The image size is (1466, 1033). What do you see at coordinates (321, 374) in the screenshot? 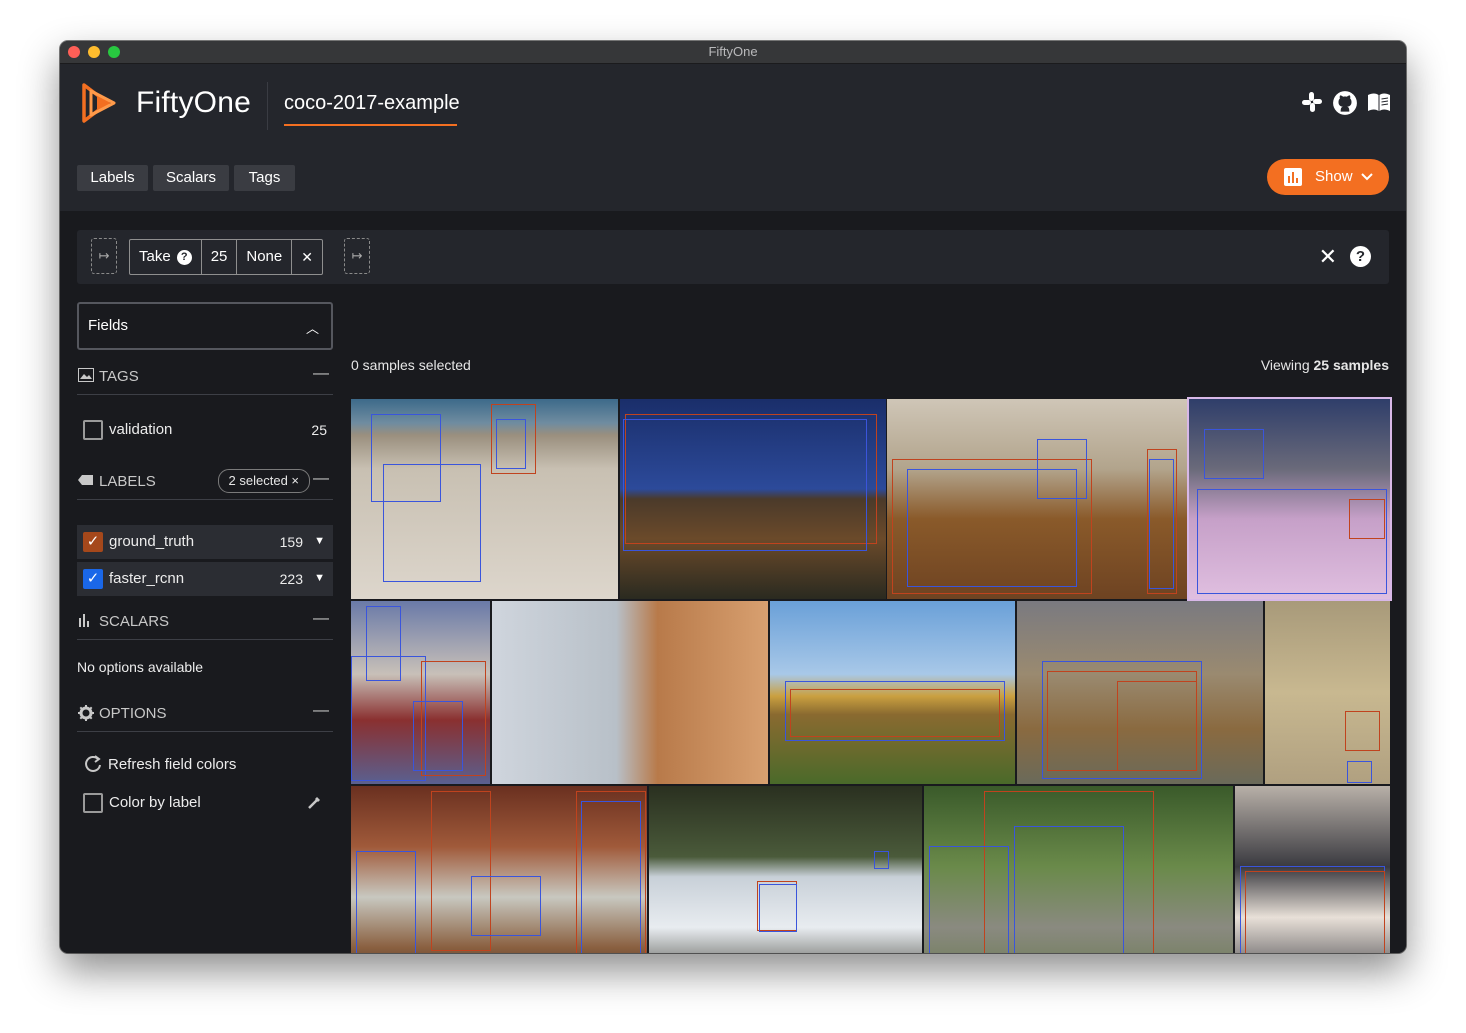
I see `collapse-tags-icon: —` at bounding box center [321, 374].